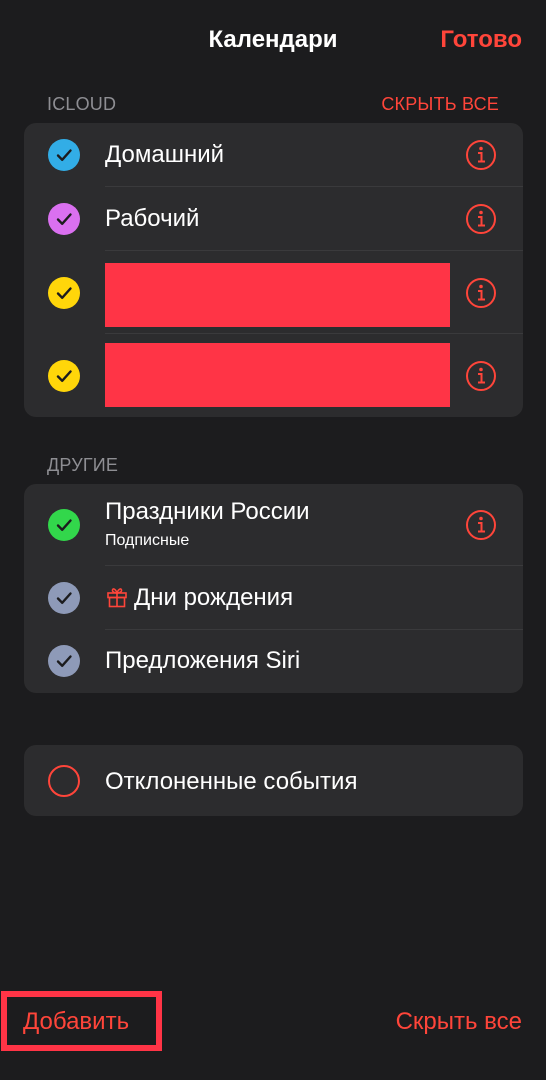 The height and width of the screenshot is (1080, 546). I want to click on done-button: Готово, so click(481, 40).